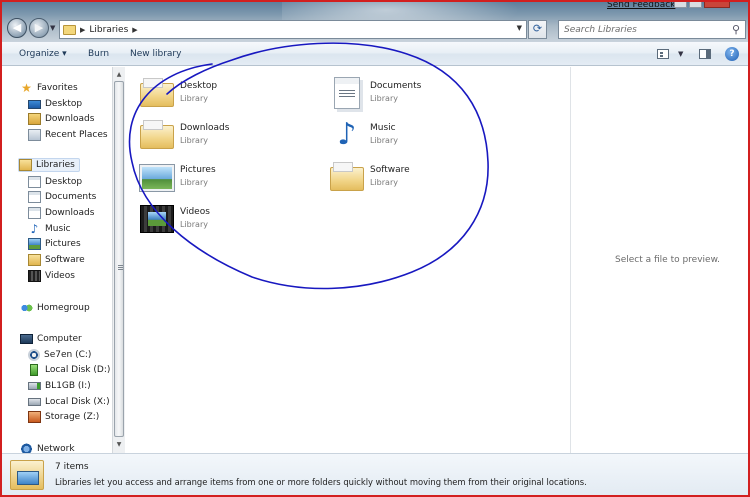  What do you see at coordinates (43, 54) in the screenshot?
I see `organize-menu-button: Organize ▾` at bounding box center [43, 54].